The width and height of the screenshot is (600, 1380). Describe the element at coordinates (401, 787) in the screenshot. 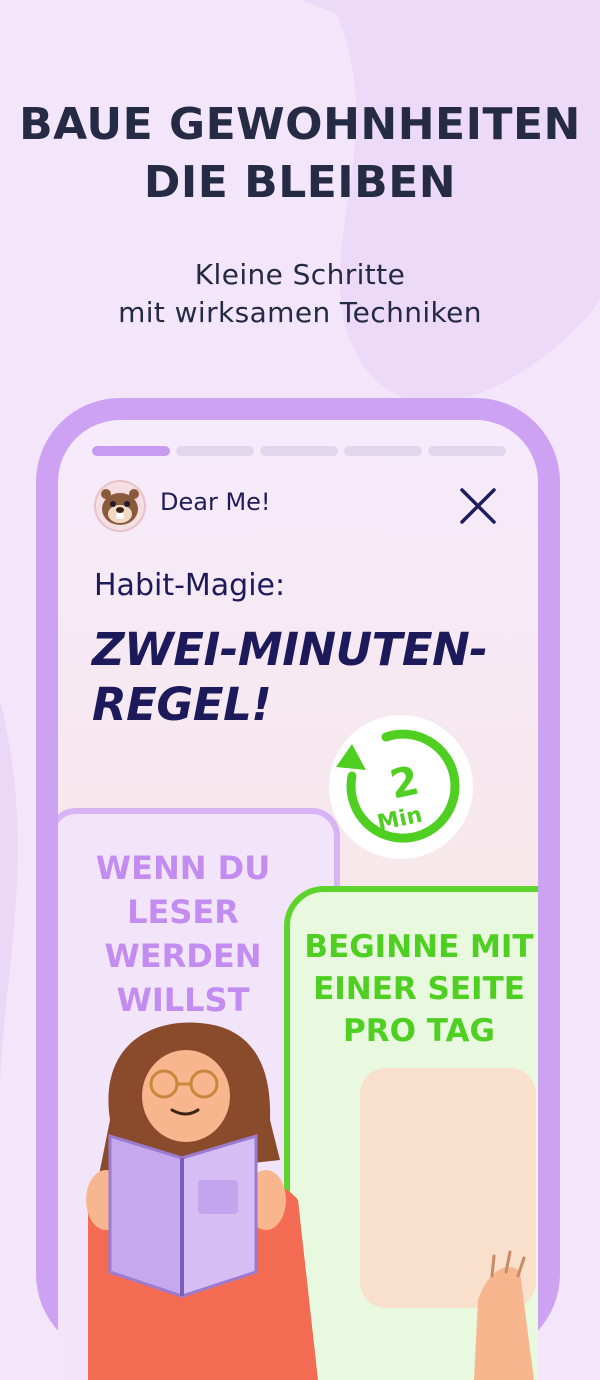

I see `two-minute-timer-badge: 2 Min` at that location.